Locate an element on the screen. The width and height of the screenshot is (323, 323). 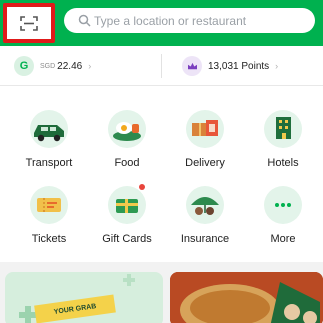
ticket-icon is located at coordinates (49, 205).